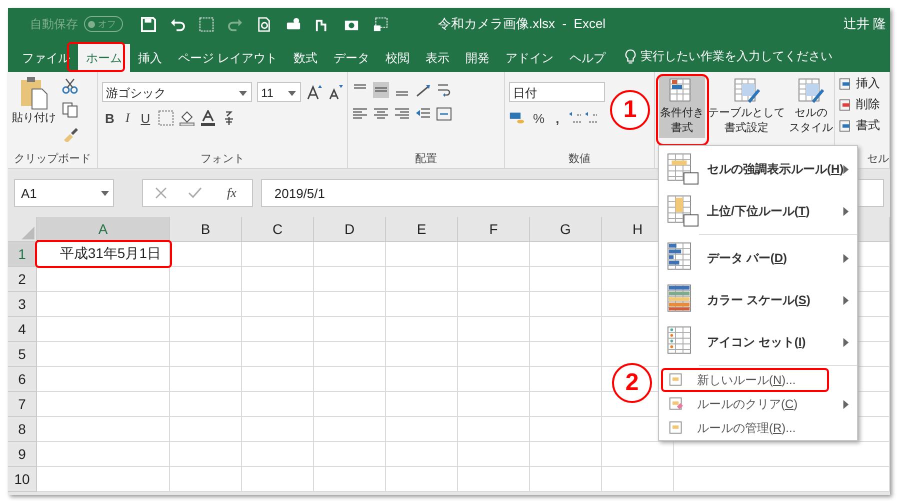  Describe the element at coordinates (877, 159) in the screenshot. I see `group-label: セル` at that location.